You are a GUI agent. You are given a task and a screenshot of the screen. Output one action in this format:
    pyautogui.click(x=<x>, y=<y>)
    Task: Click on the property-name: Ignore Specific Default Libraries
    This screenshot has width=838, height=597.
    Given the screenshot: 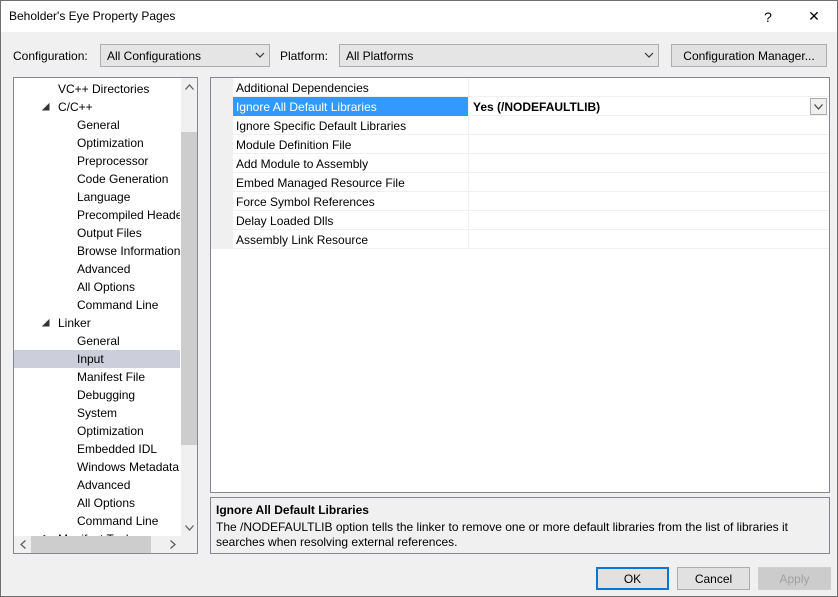 What is the action you would take?
    pyautogui.click(x=351, y=125)
    